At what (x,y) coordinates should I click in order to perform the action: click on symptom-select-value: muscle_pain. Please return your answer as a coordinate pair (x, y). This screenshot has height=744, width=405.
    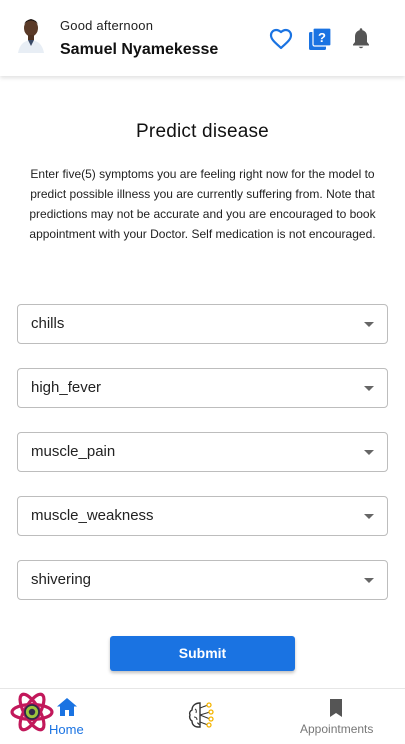
    Looking at the image, I should click on (73, 451).